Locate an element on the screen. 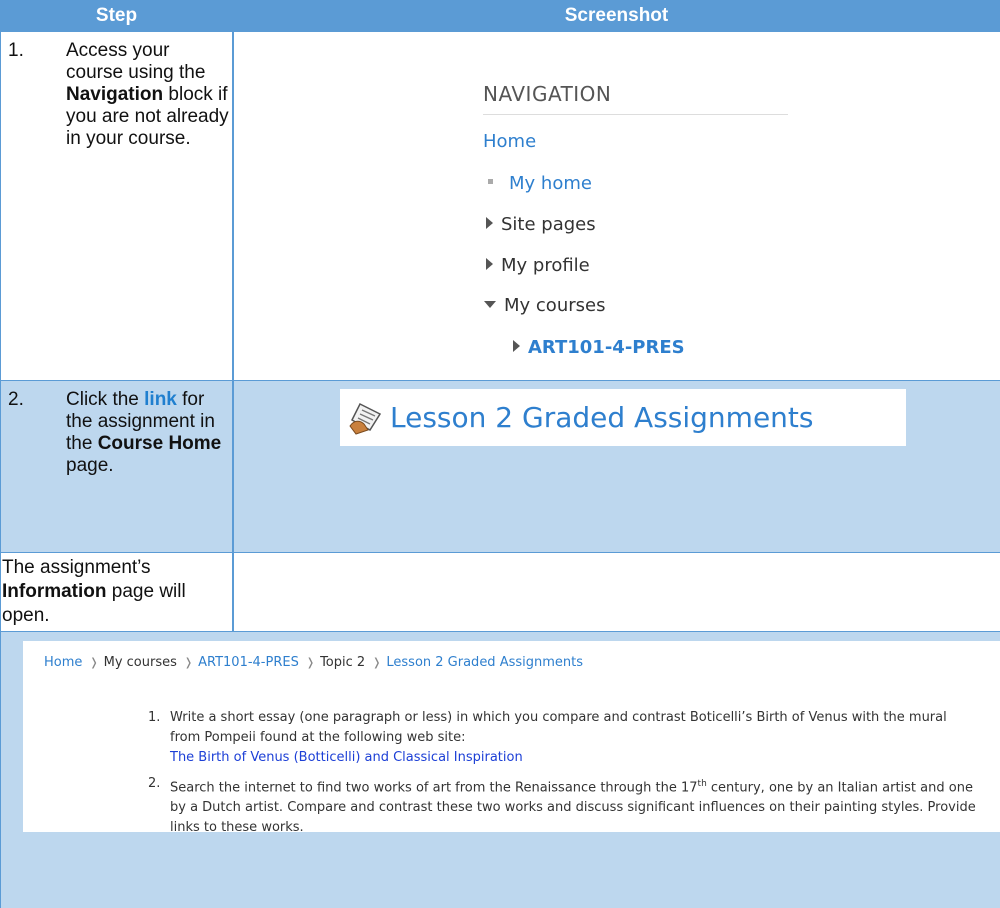  step-number: 1. is located at coordinates (16, 50).